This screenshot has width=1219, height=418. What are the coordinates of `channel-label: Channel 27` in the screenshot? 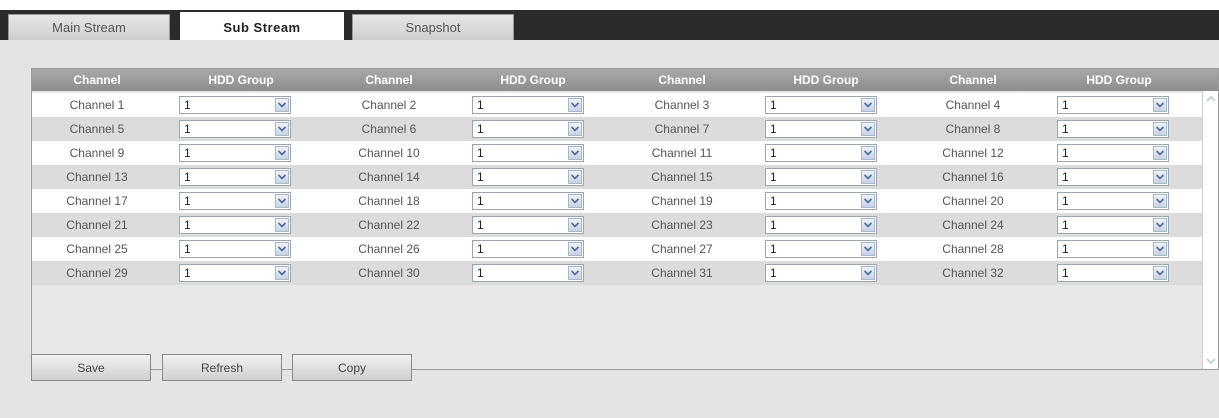 It's located at (682, 249).